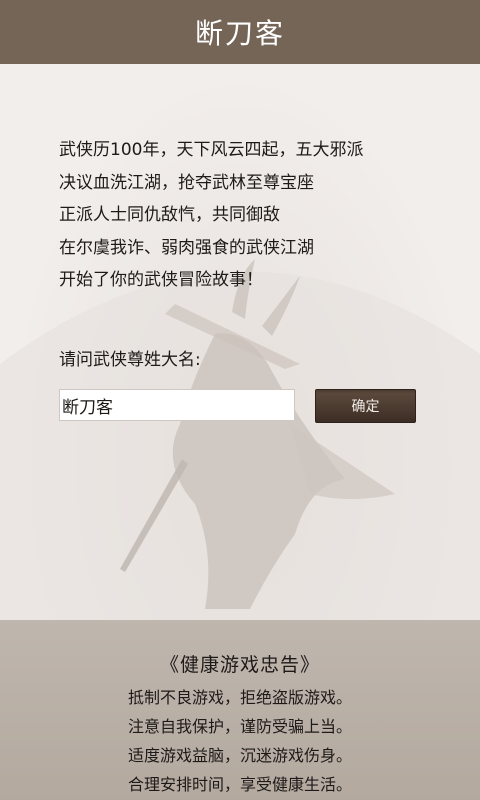 The width and height of the screenshot is (480, 800). I want to click on story-line: 武侠历100年，天下风云四起，五大邪派, so click(211, 150).